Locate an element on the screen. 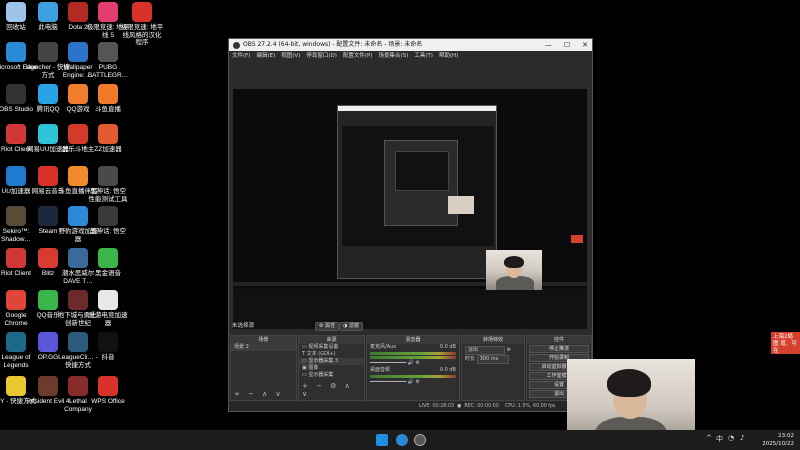 The image size is (800, 450). maximize-button: ☐ is located at coordinates (567, 45).